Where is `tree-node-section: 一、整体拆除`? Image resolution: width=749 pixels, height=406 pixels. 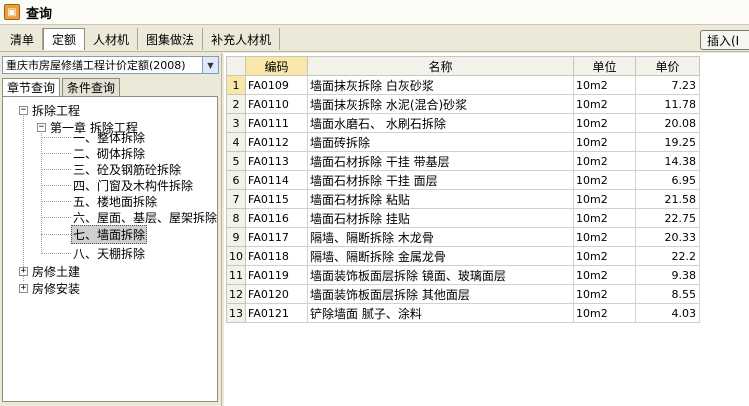 tree-node-section: 一、整体拆除 is located at coordinates (109, 137).